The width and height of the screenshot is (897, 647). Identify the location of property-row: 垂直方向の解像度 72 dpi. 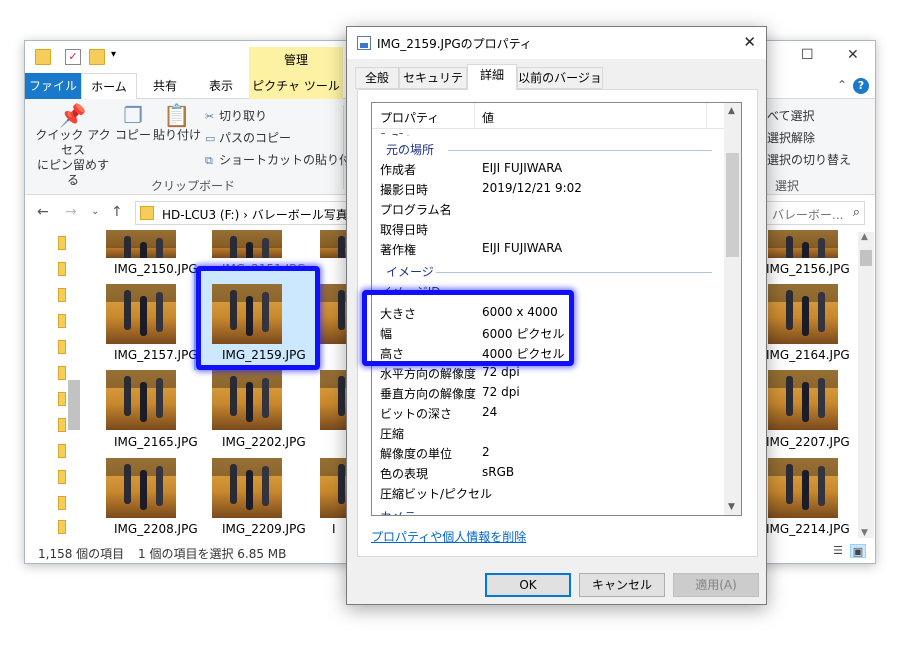
(548, 393).